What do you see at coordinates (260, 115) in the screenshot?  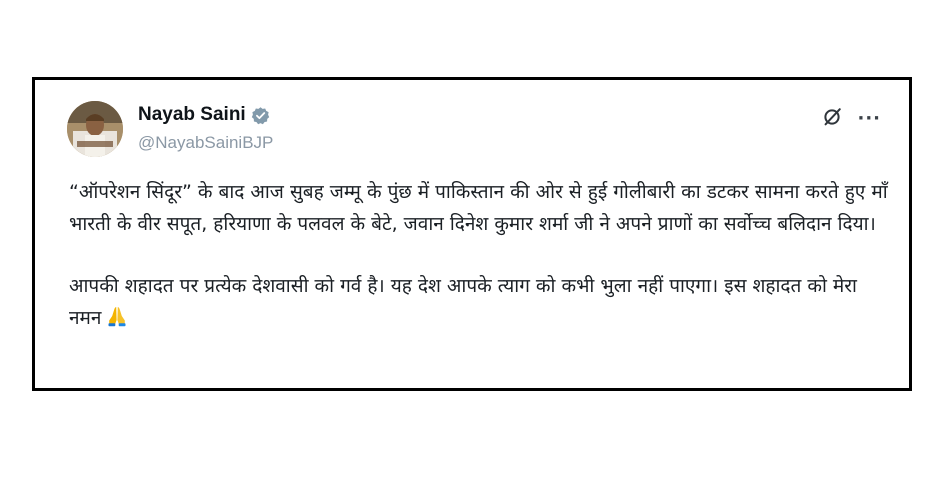 I see `verified-badge-icon` at bounding box center [260, 115].